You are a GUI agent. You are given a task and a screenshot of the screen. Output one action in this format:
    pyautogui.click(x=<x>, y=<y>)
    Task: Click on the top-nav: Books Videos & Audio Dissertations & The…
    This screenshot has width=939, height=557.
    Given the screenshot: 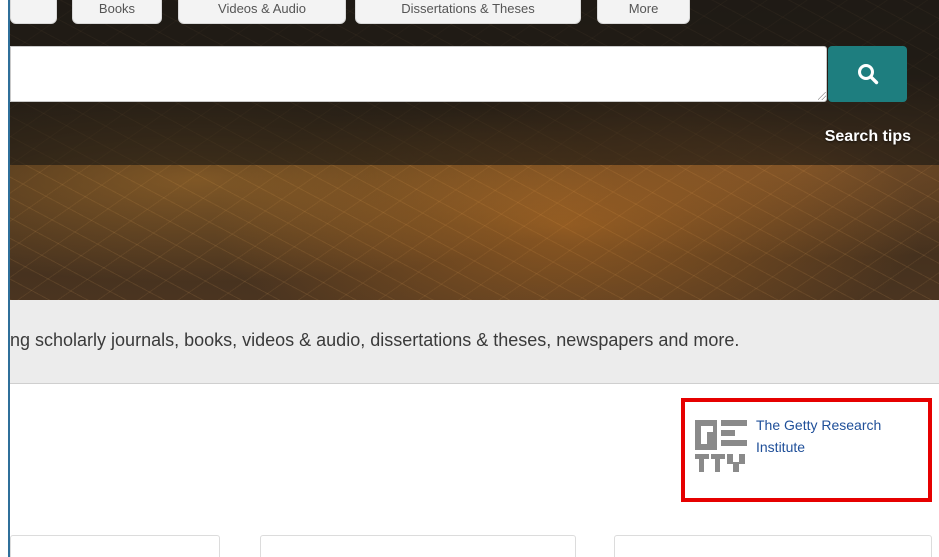 What is the action you would take?
    pyautogui.click(x=474, y=13)
    